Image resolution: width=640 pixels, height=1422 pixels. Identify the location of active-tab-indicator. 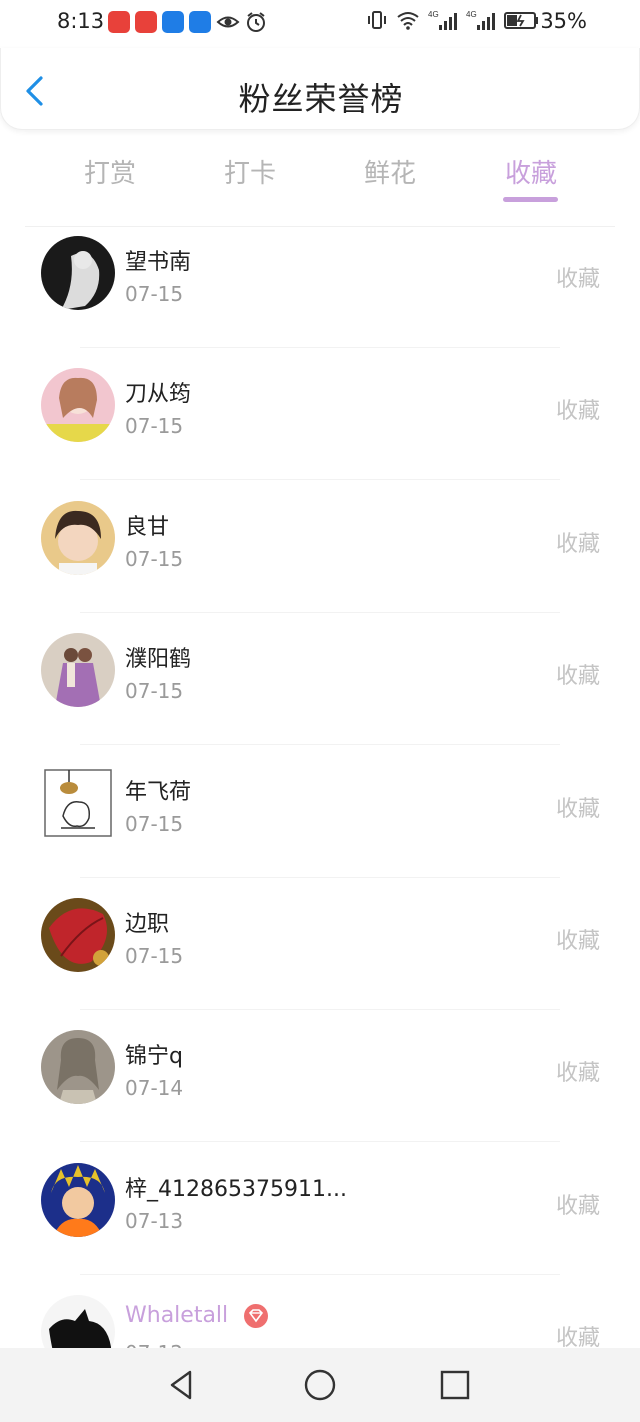
(530, 199).